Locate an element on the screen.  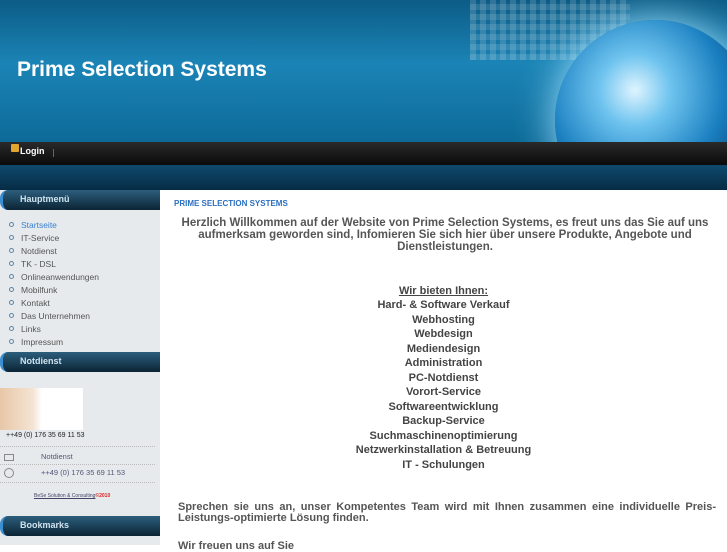
offer-item: Webhosting is located at coordinates (443, 319).